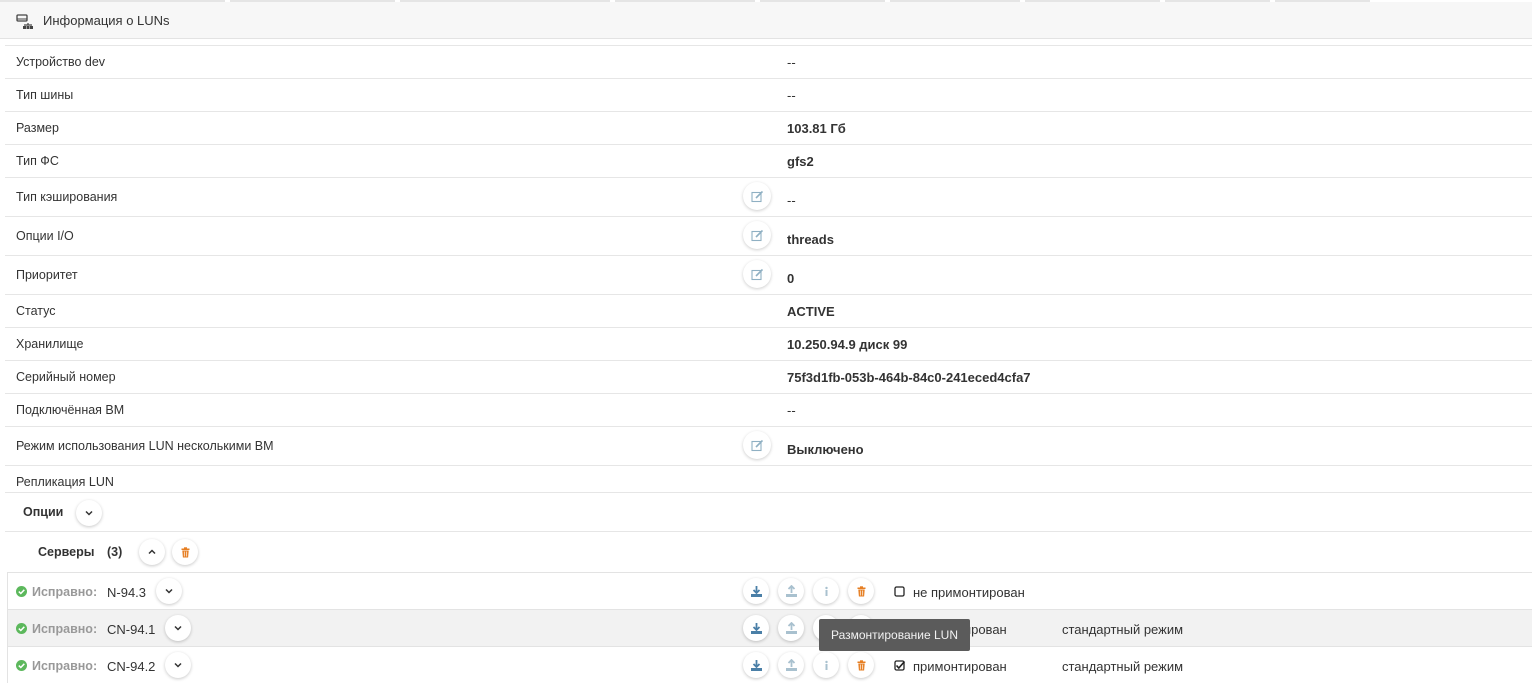 The height and width of the screenshot is (691, 1532). I want to click on servers-count: (3), so click(115, 552).